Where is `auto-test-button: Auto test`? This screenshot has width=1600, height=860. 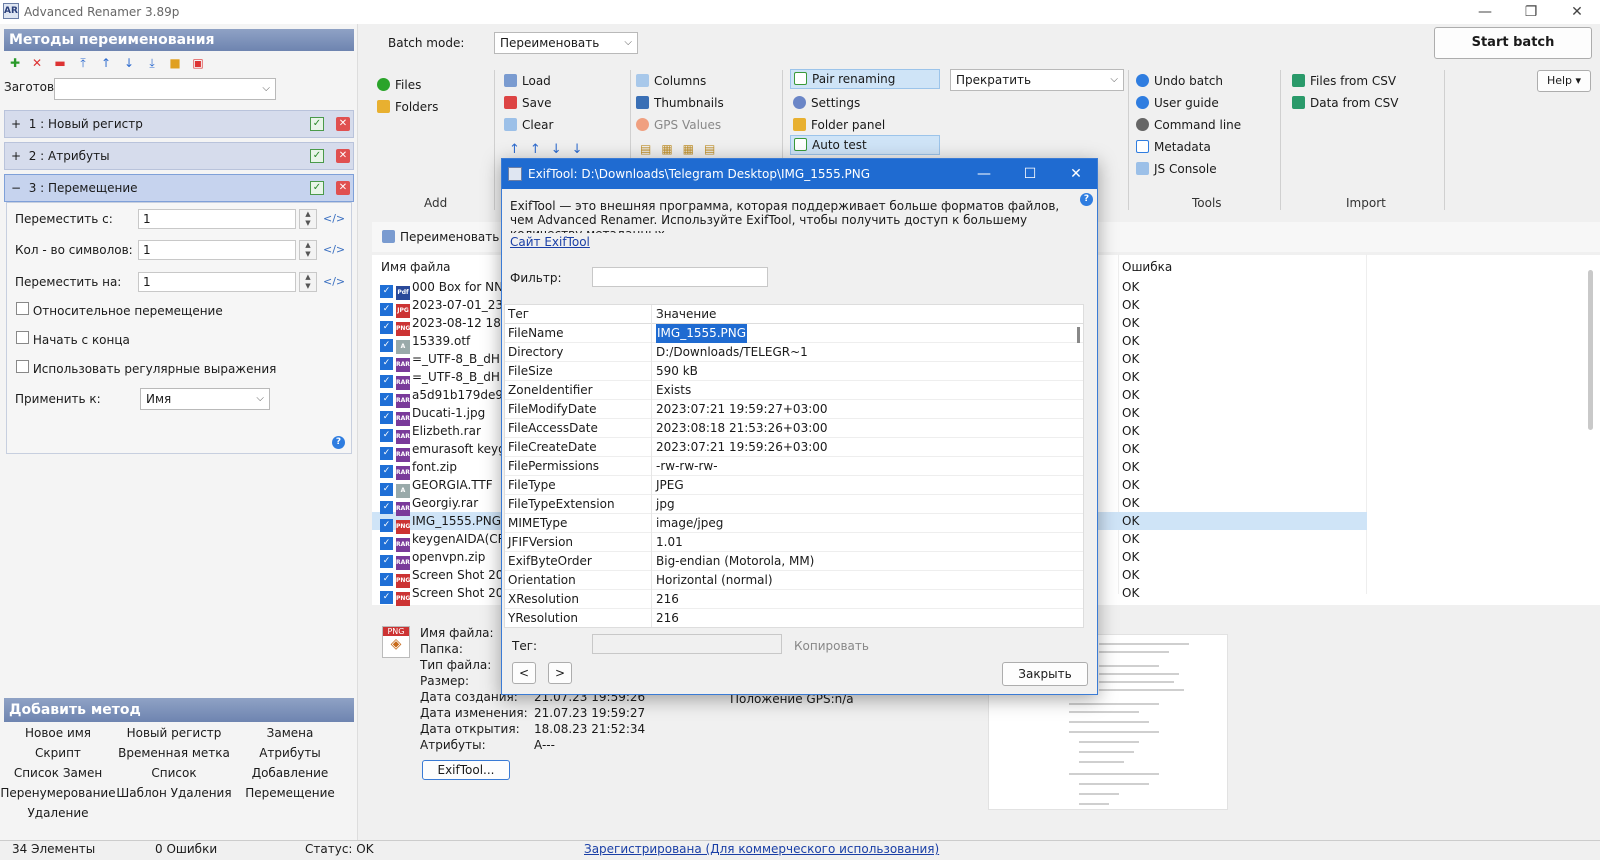
auto-test-button: Auto test is located at coordinates (865, 145).